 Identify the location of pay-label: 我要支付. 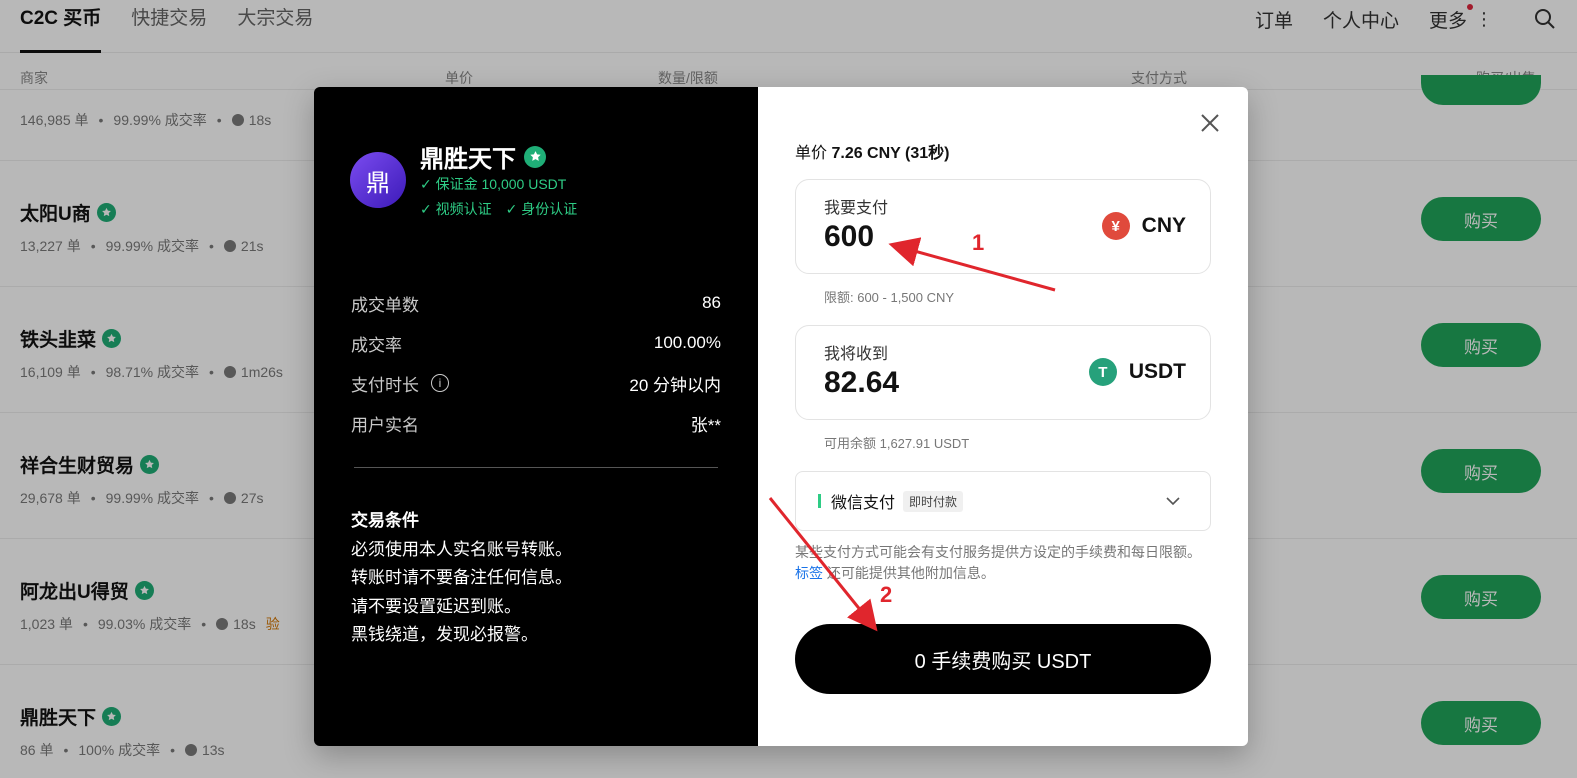
(856, 208).